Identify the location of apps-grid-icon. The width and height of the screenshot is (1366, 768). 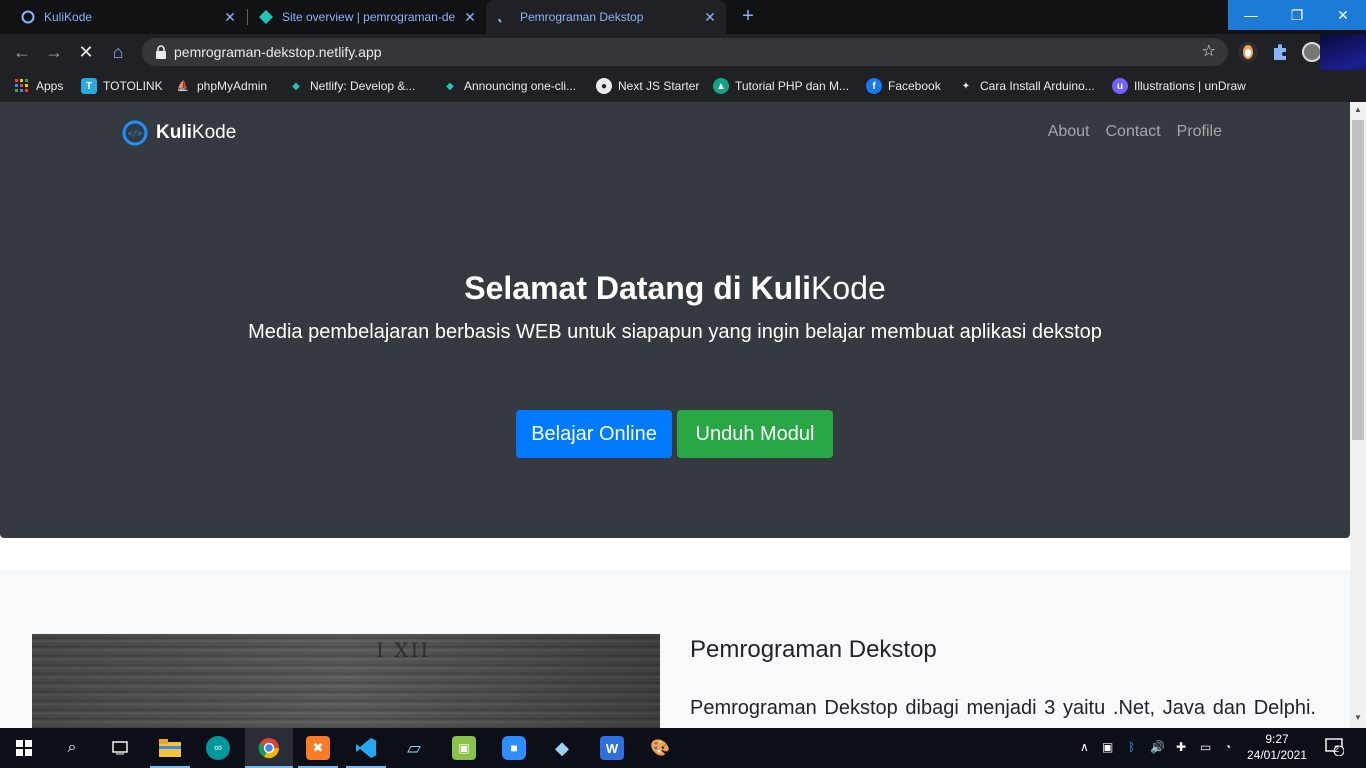
(22, 86).